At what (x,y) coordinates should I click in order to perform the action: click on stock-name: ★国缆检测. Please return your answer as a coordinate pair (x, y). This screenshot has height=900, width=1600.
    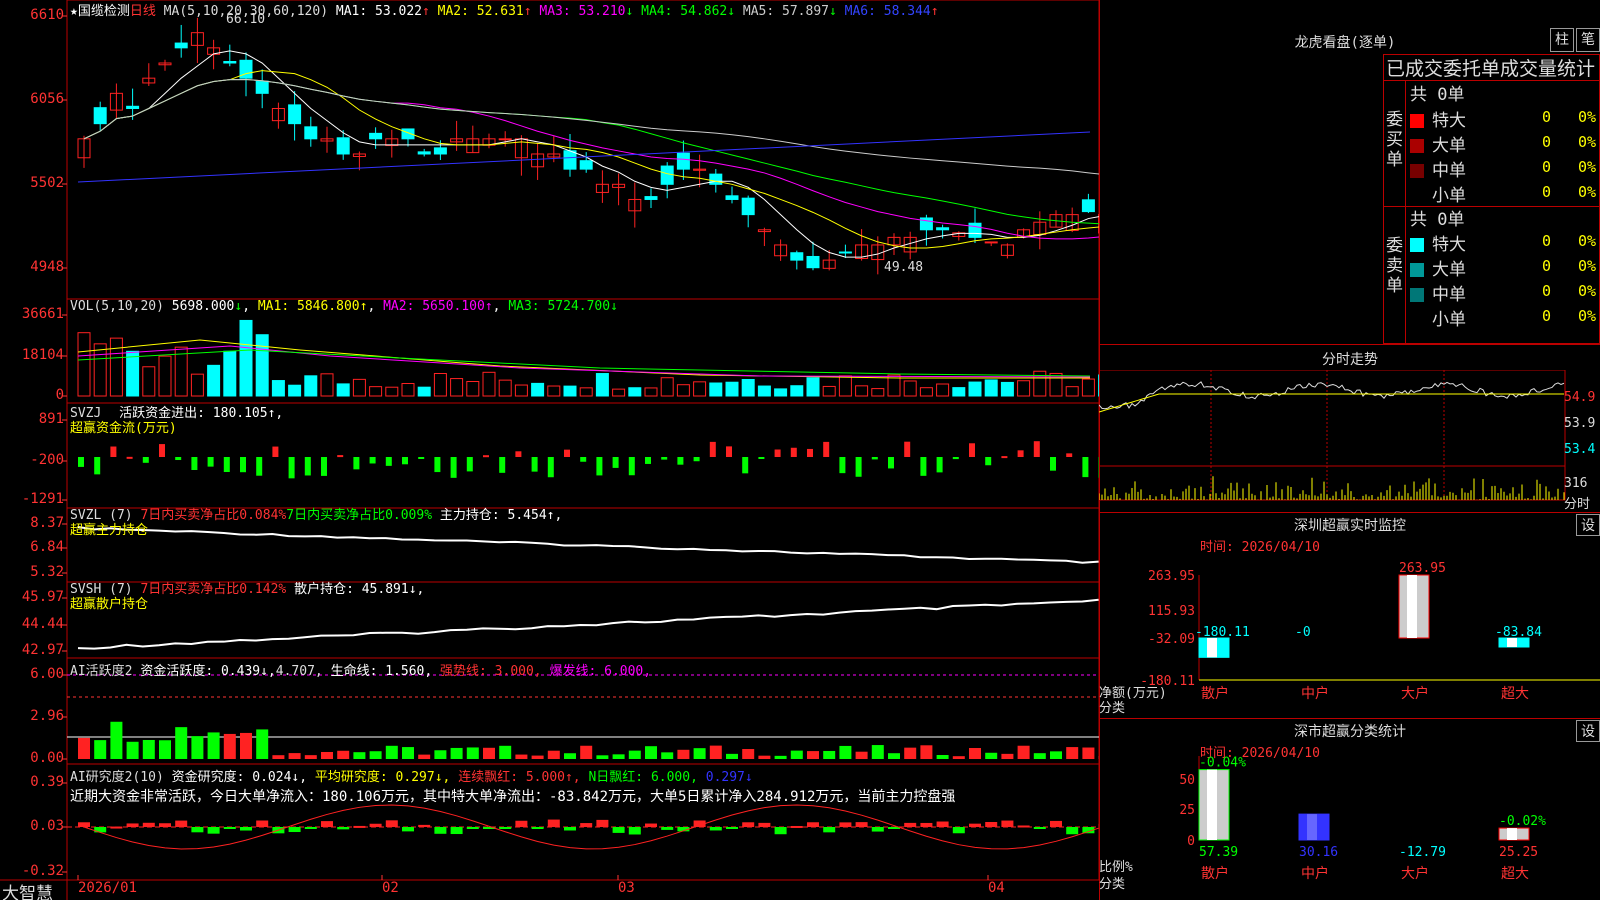
    Looking at the image, I should click on (100, 11).